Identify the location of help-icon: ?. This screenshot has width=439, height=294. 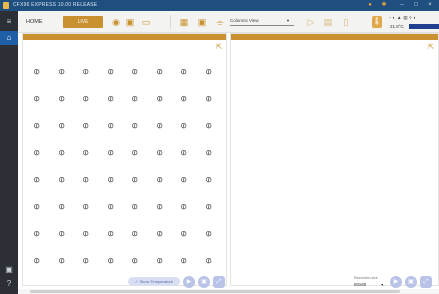
(9, 284).